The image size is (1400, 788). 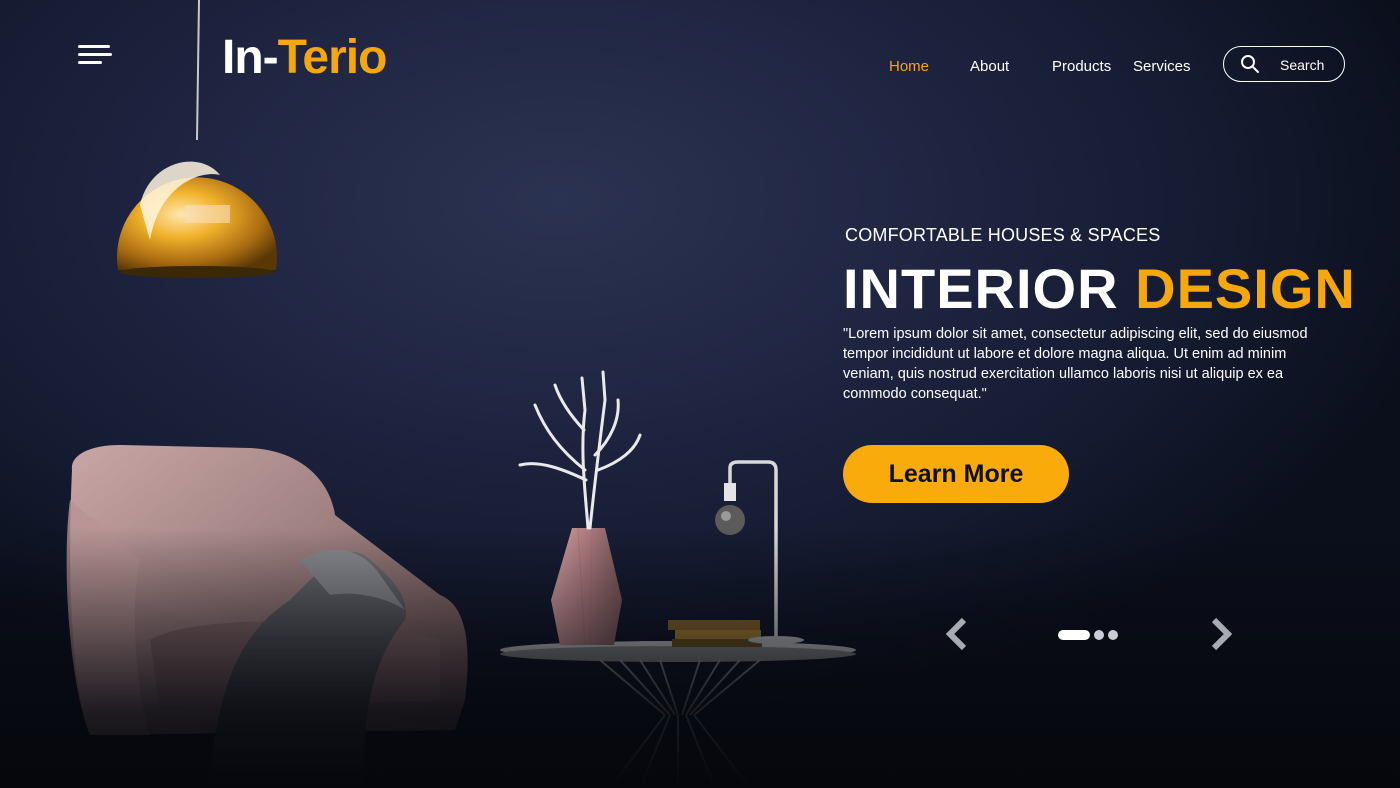 I want to click on search-button: Search, so click(x=1284, y=64).